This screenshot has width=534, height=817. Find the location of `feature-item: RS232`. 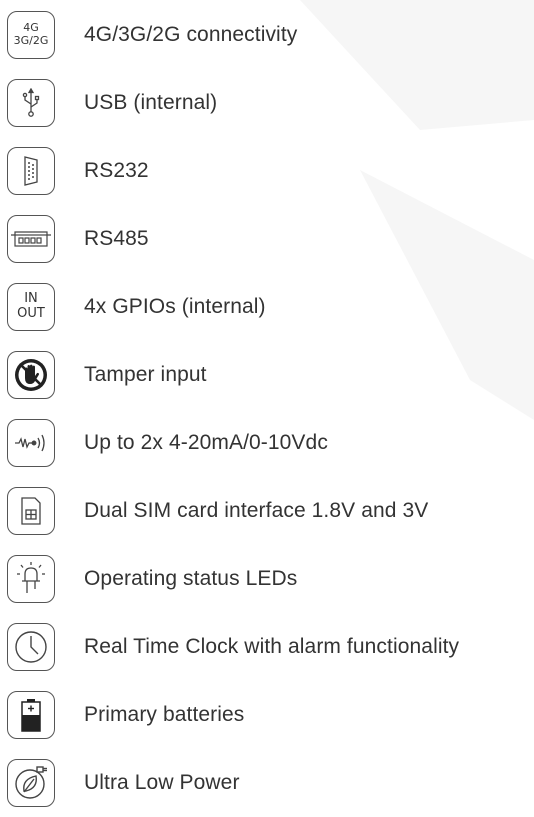

feature-item: RS232 is located at coordinates (267, 171).